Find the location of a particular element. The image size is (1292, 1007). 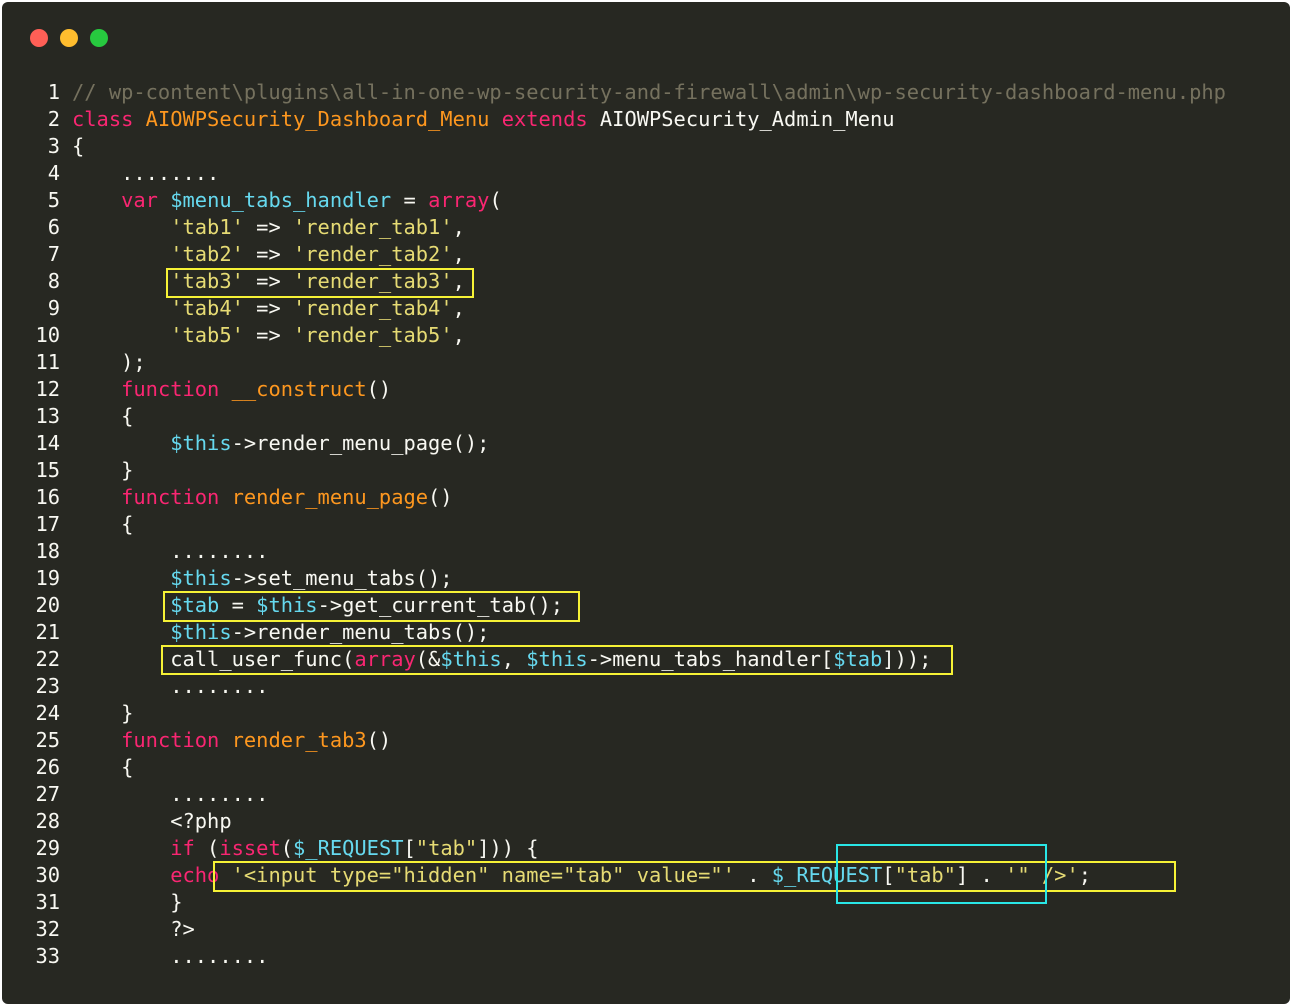

highlight-call-user-func is located at coordinates (557, 660).